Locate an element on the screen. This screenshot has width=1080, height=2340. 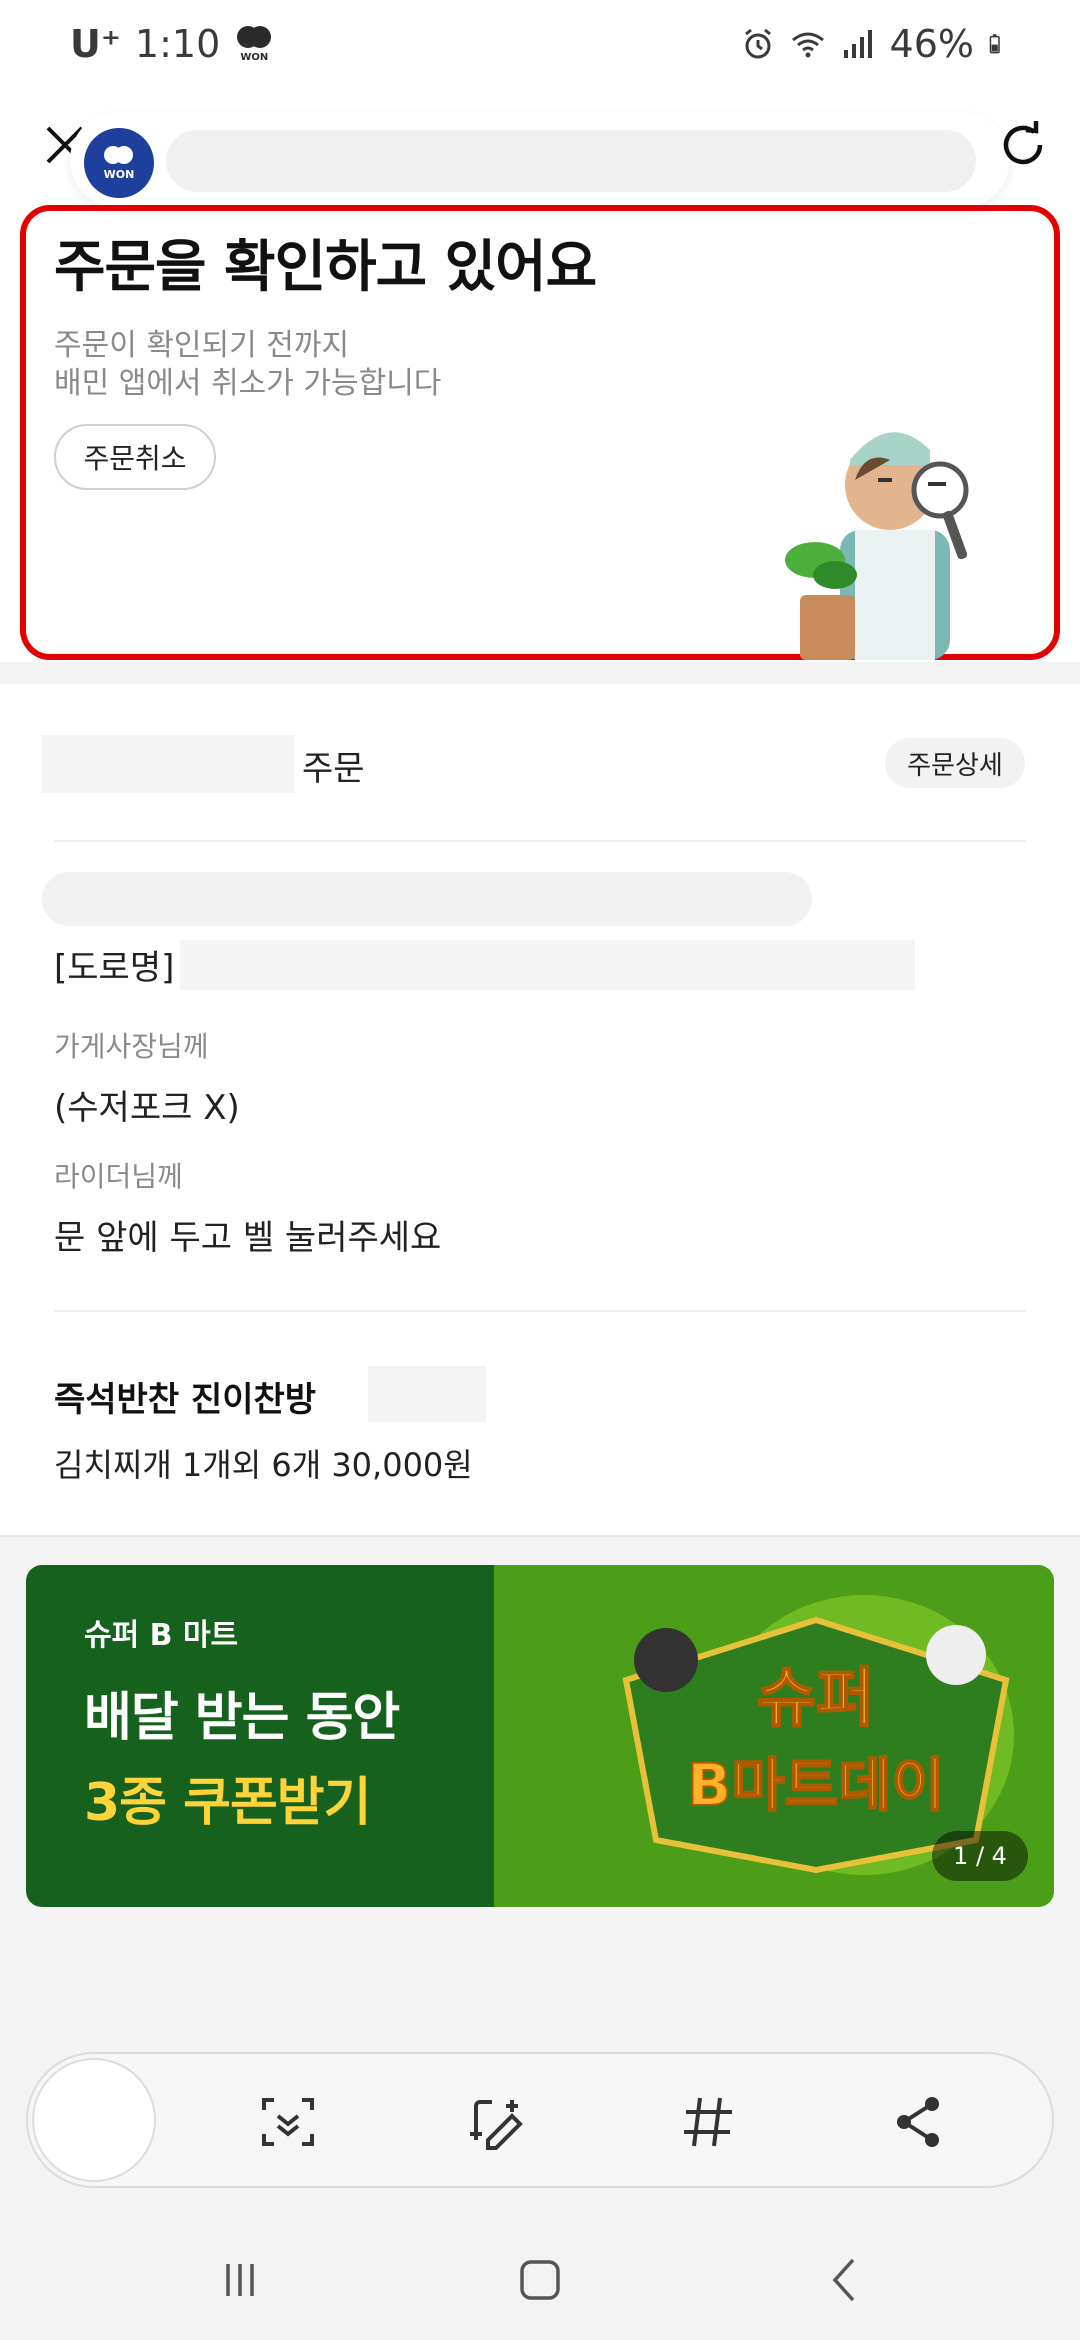
won-logo: WON is located at coordinates (119, 163).